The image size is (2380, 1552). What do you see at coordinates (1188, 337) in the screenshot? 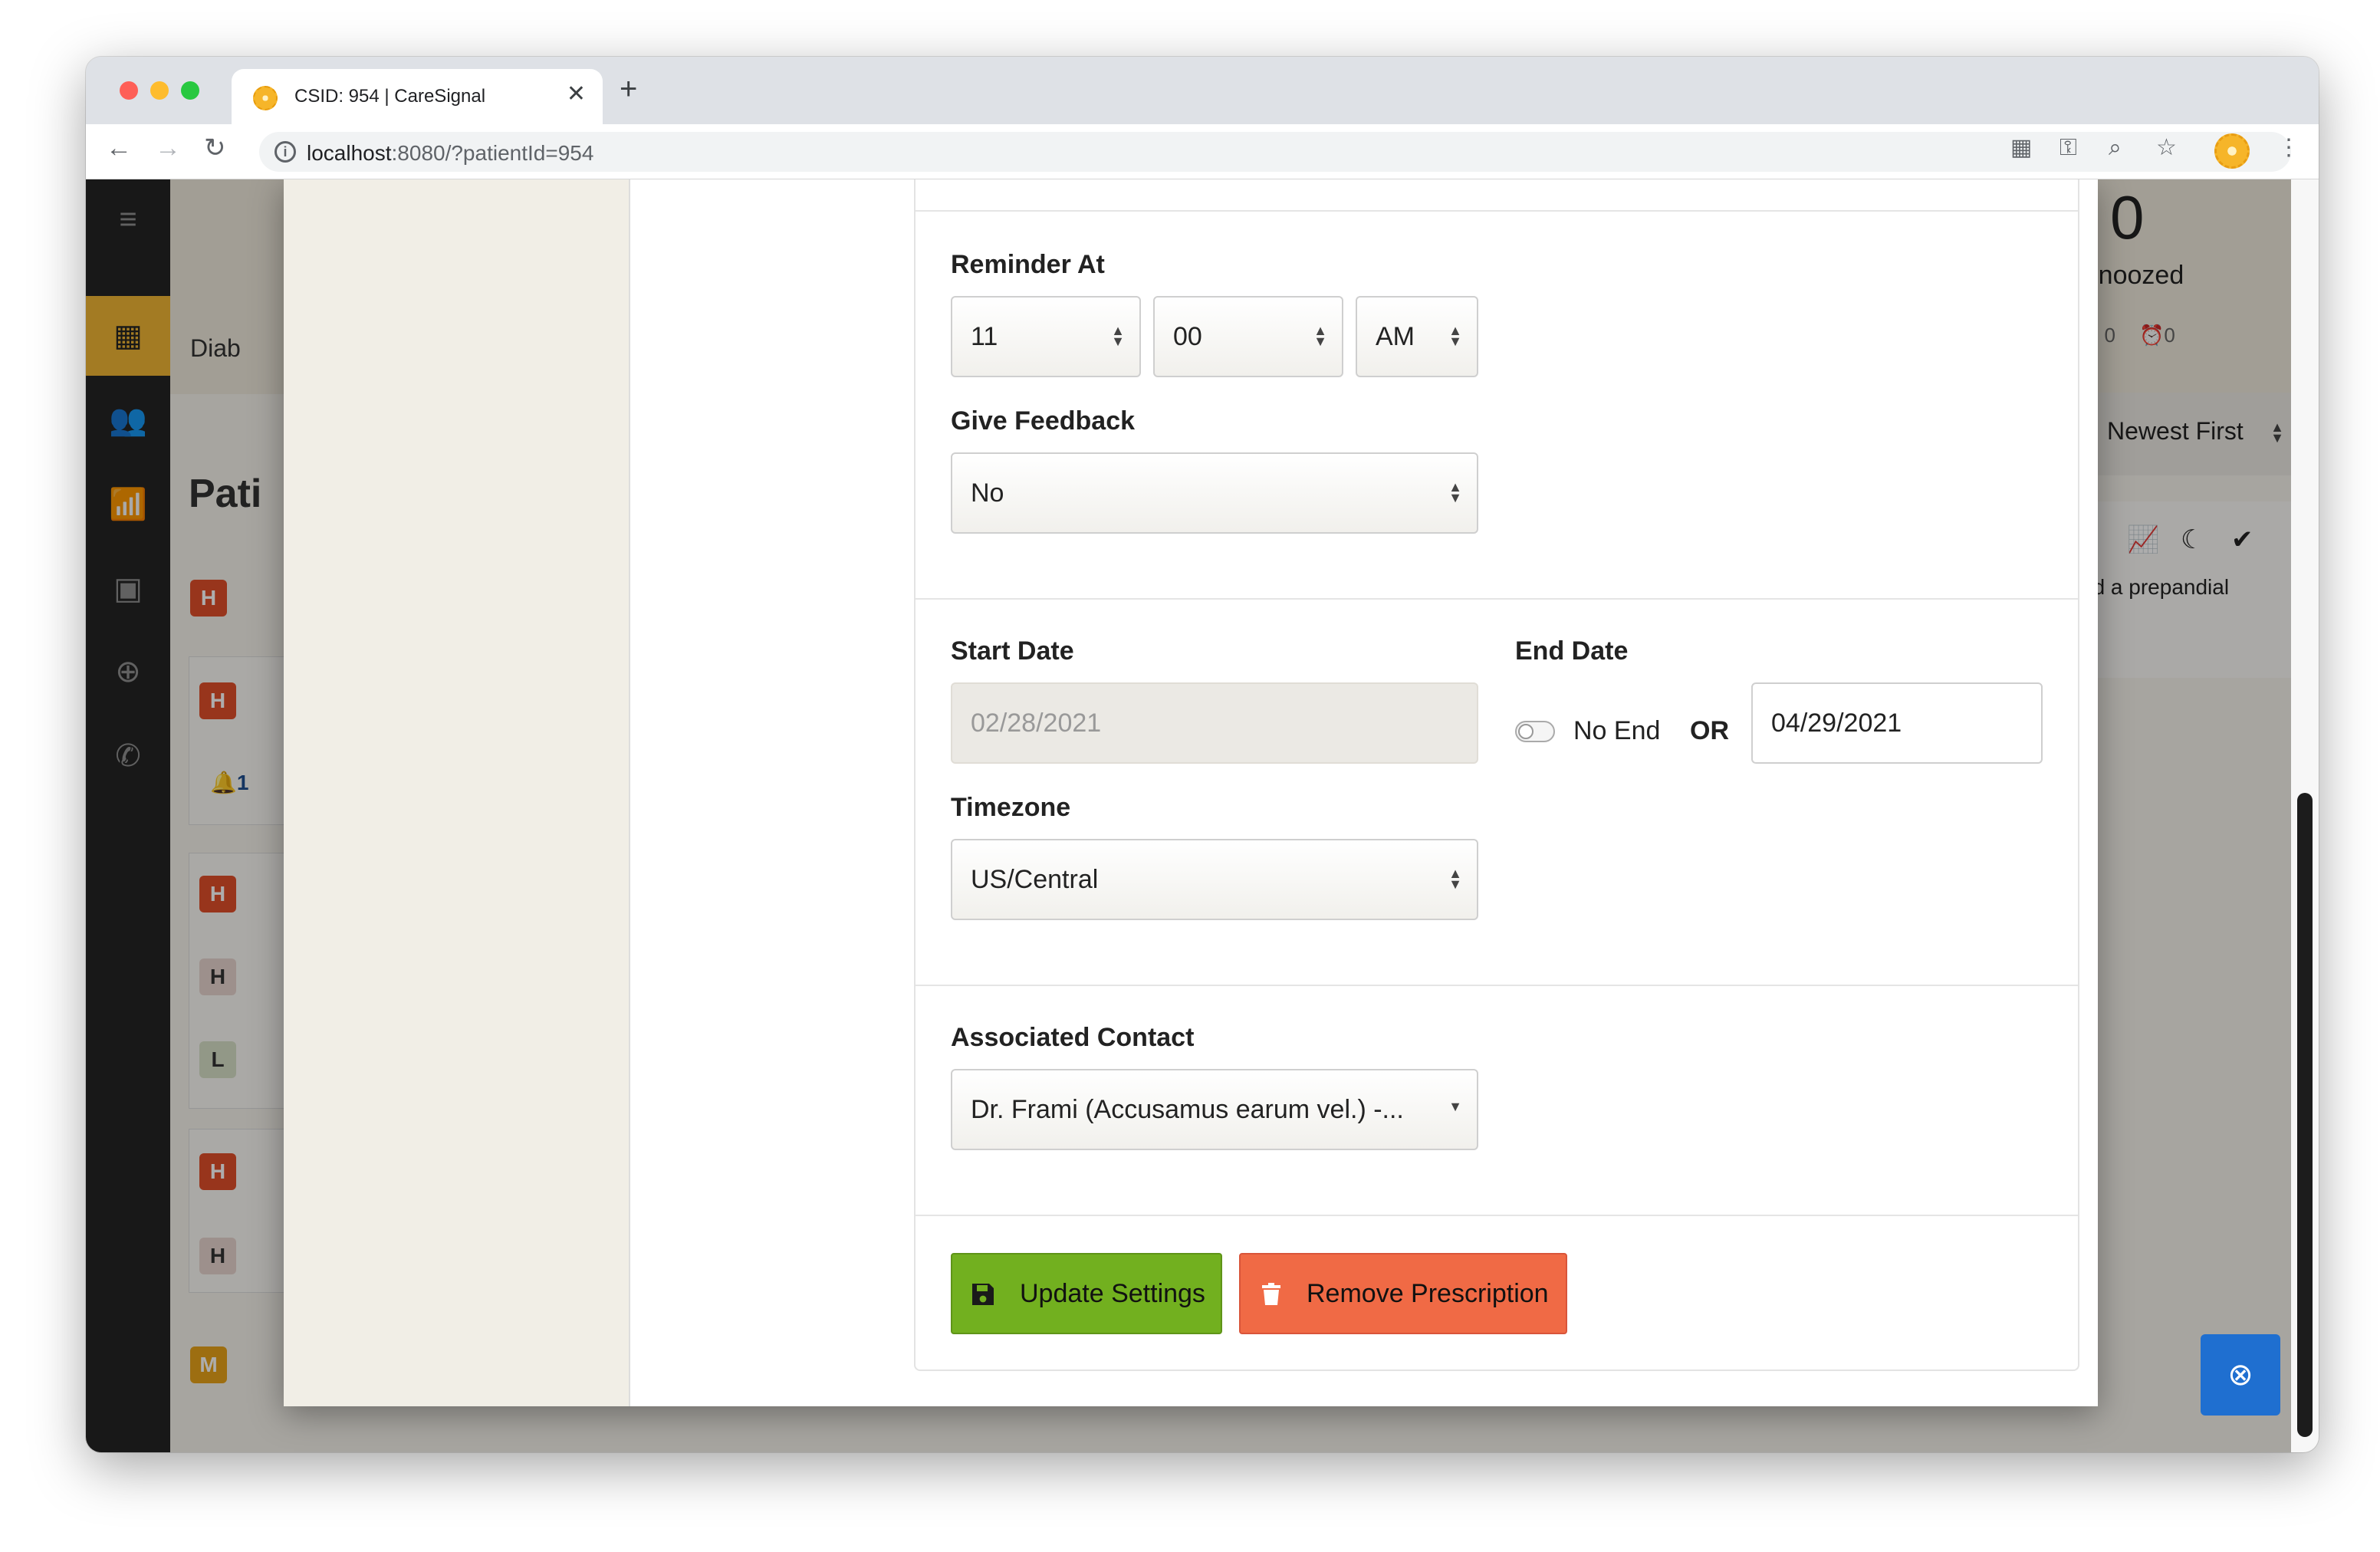
I see `reminder-minute-value: 00` at bounding box center [1188, 337].